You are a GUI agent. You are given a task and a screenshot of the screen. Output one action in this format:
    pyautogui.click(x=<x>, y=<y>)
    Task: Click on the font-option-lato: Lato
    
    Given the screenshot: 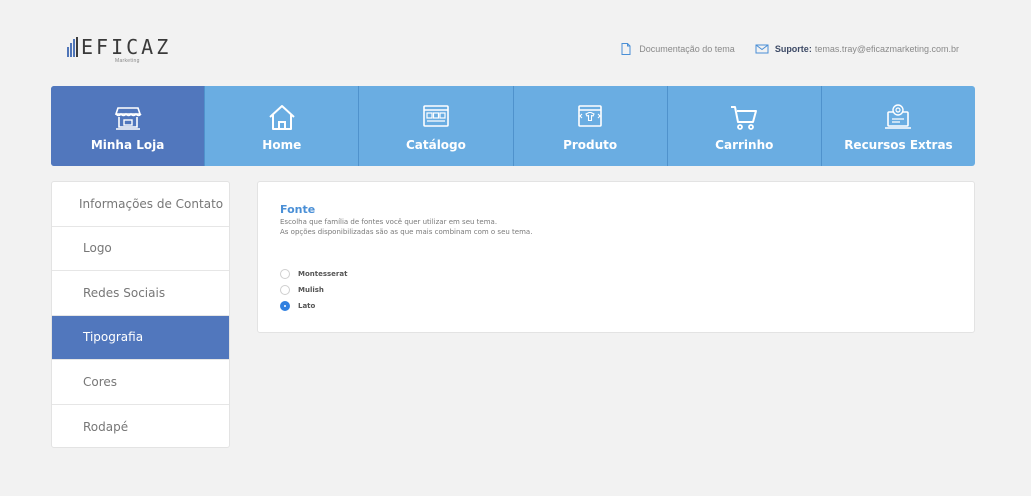 What is the action you would take?
    pyautogui.click(x=313, y=306)
    